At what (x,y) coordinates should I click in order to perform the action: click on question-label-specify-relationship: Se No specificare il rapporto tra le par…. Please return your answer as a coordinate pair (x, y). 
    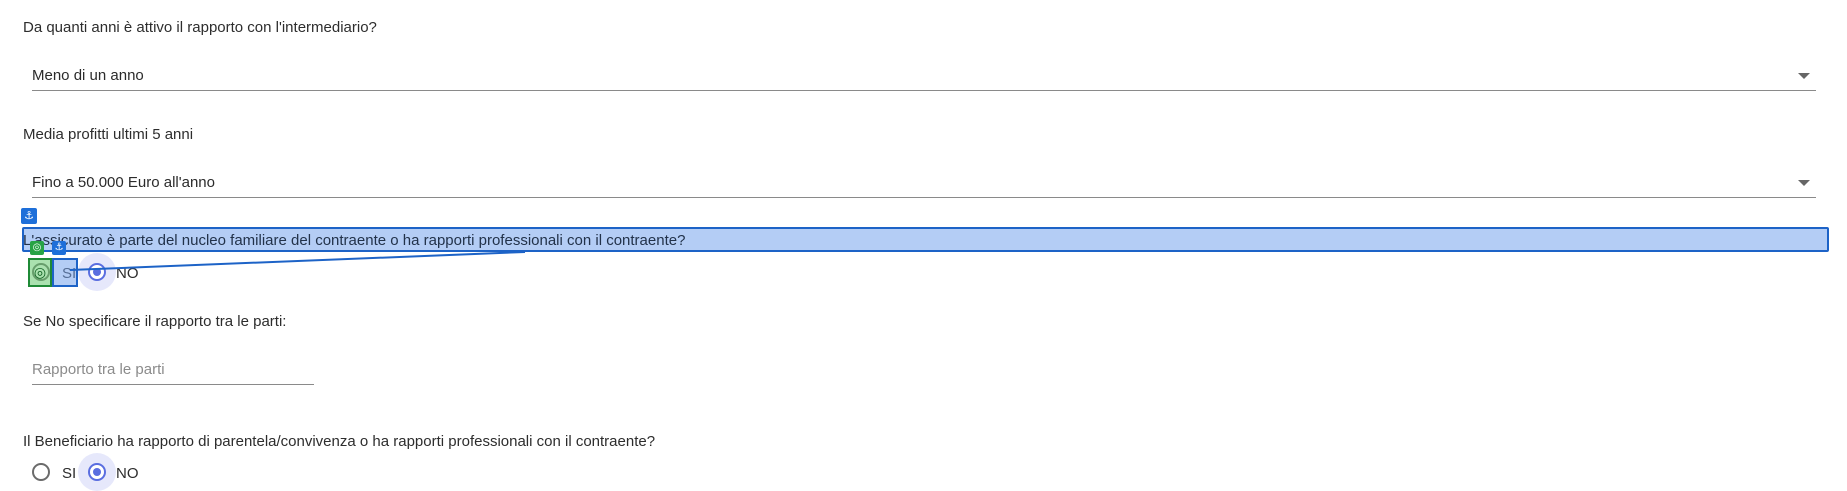
    Looking at the image, I should click on (155, 321).